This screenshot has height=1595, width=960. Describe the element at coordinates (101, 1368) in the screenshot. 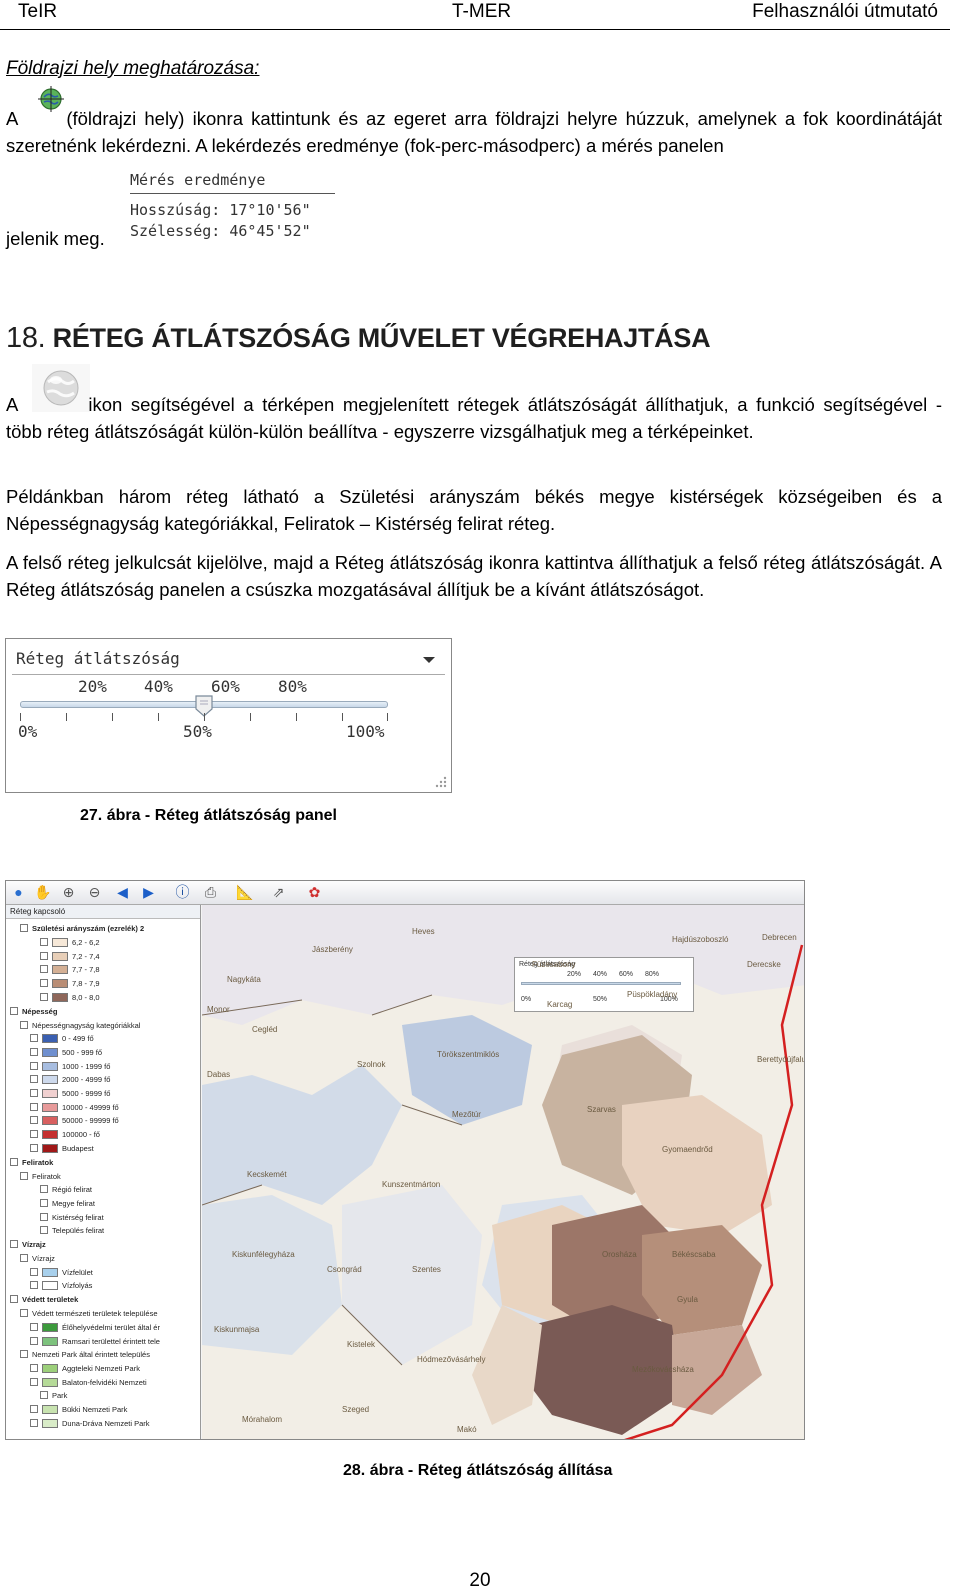

I see `layer-label: Aggteleki Nemzeti Park` at that location.